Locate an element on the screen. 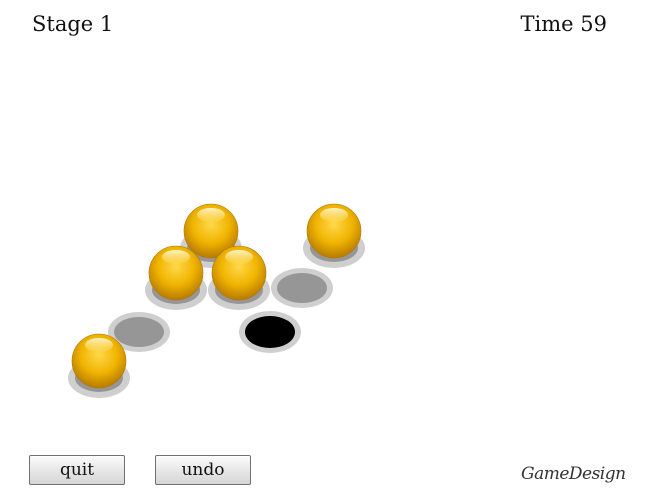  empty-hole-h5 is located at coordinates (302, 288).